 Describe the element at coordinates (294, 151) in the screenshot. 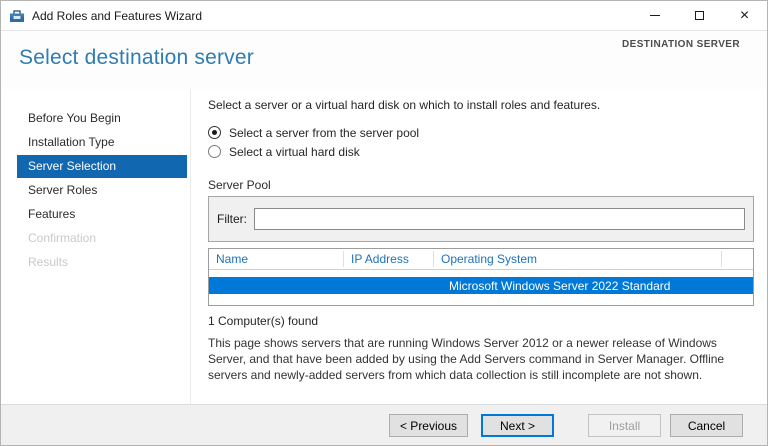

I see `radio-option-label: Select a virtual hard disk` at that location.